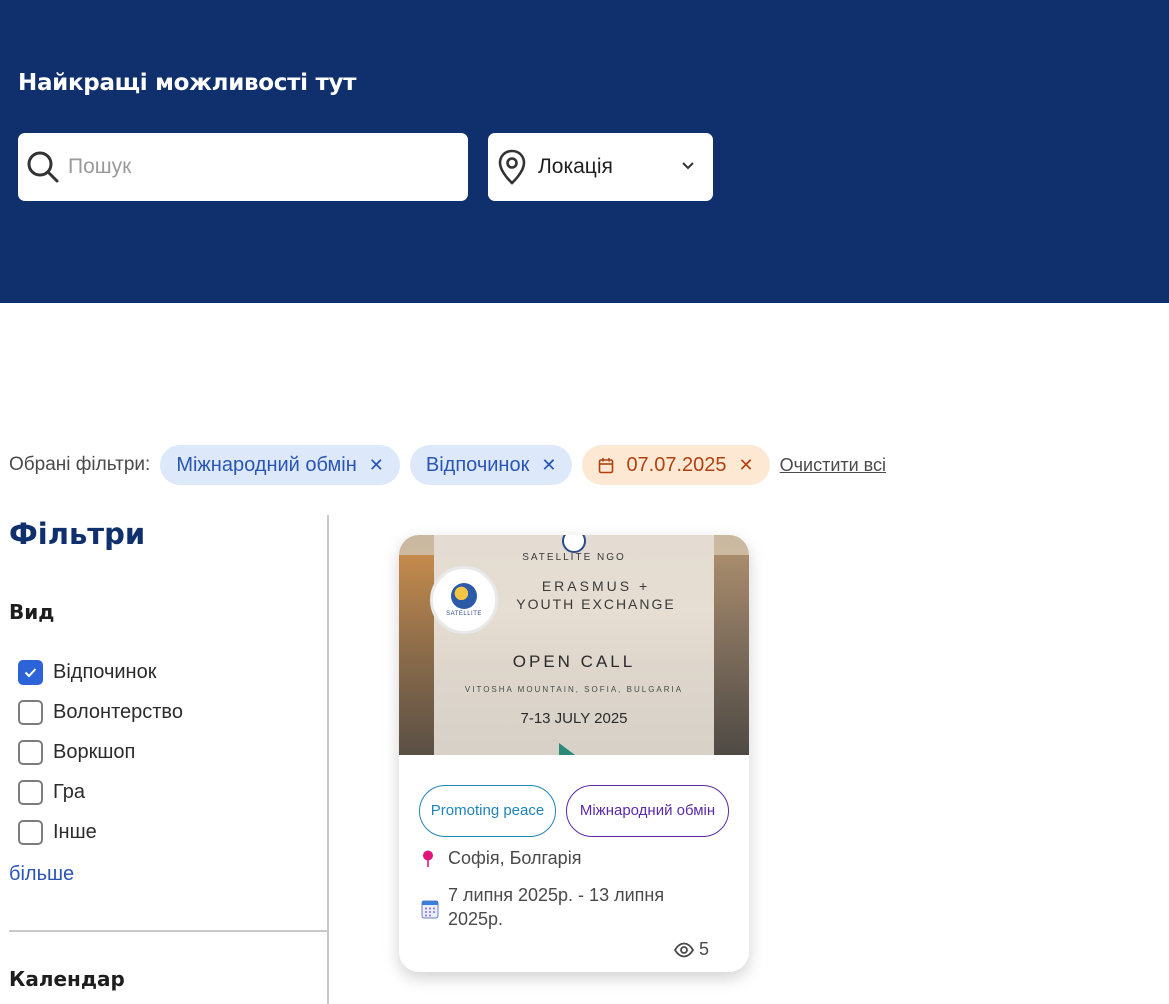  What do you see at coordinates (100, 832) in the screenshot?
I see `type-option-other: Інше` at bounding box center [100, 832].